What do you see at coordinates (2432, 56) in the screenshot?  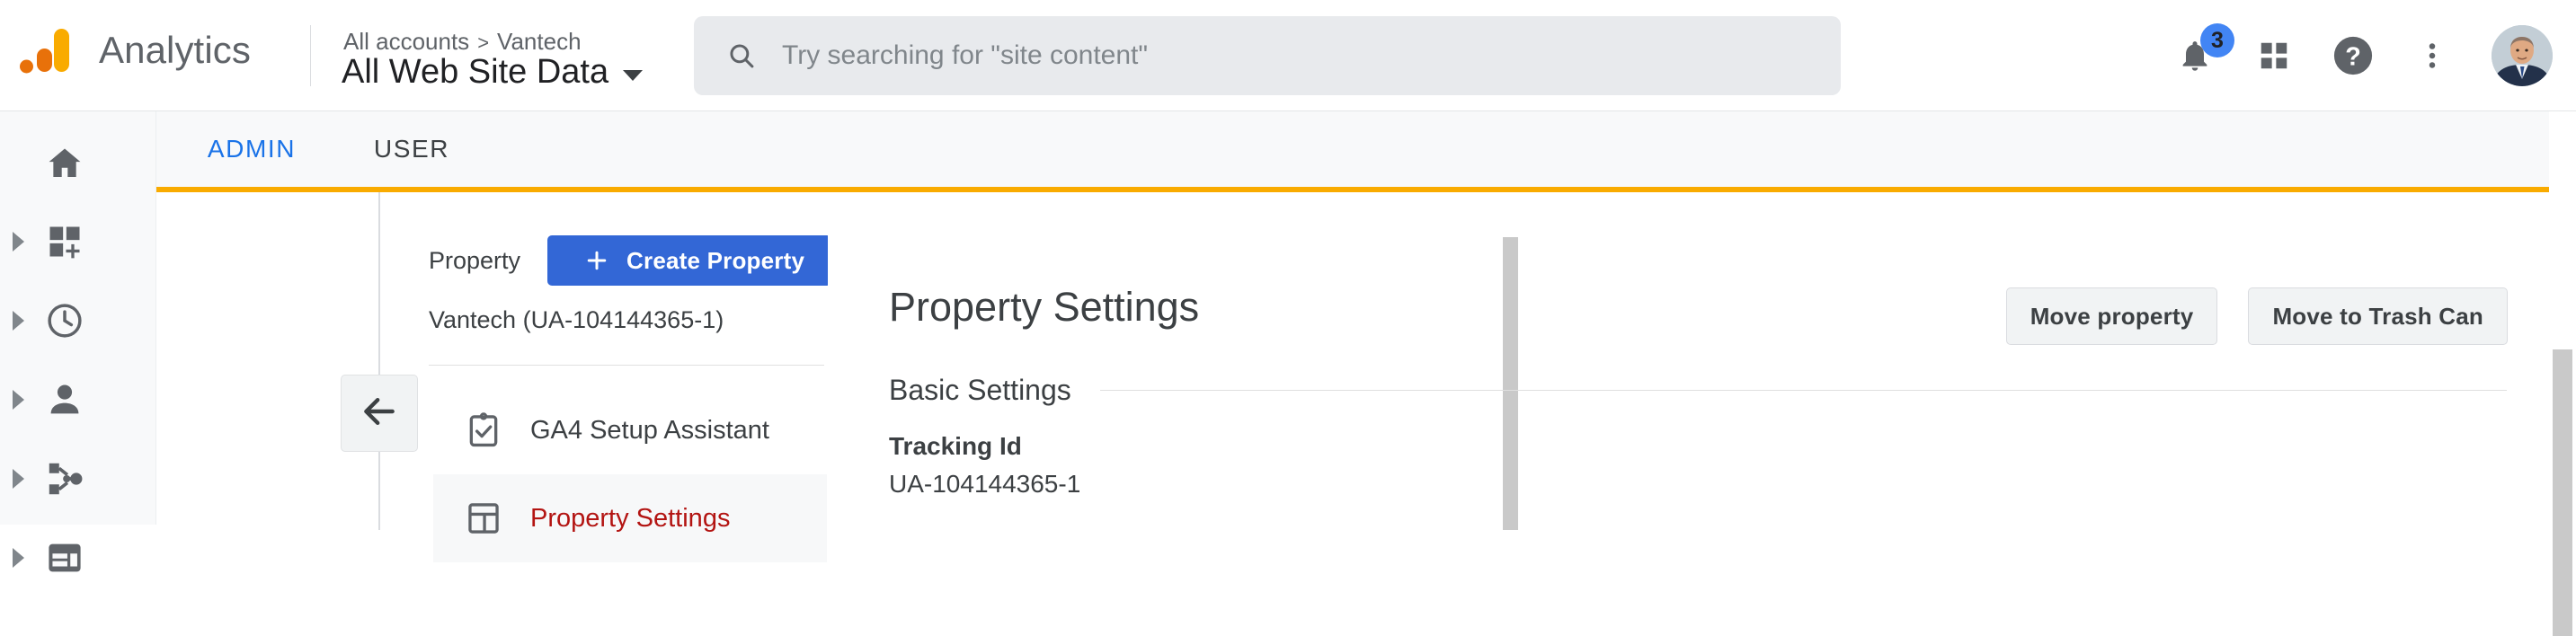 I see `more-vert-icon` at bounding box center [2432, 56].